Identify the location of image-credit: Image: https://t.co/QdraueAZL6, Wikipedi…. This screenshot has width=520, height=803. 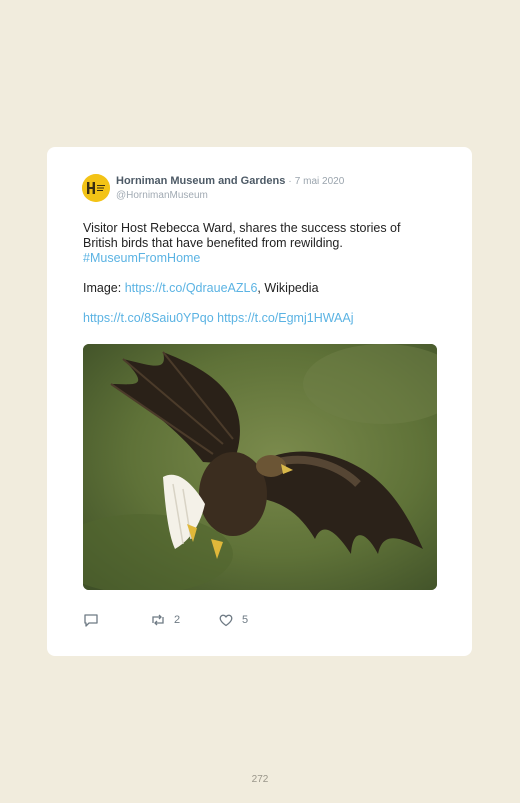
(255, 288).